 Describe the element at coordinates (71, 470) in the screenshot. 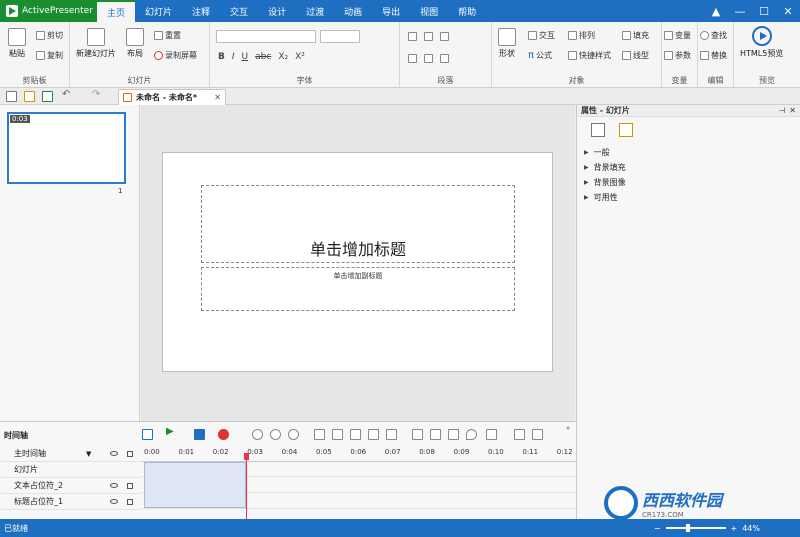

I see `timeline-row: 幻灯片` at that location.